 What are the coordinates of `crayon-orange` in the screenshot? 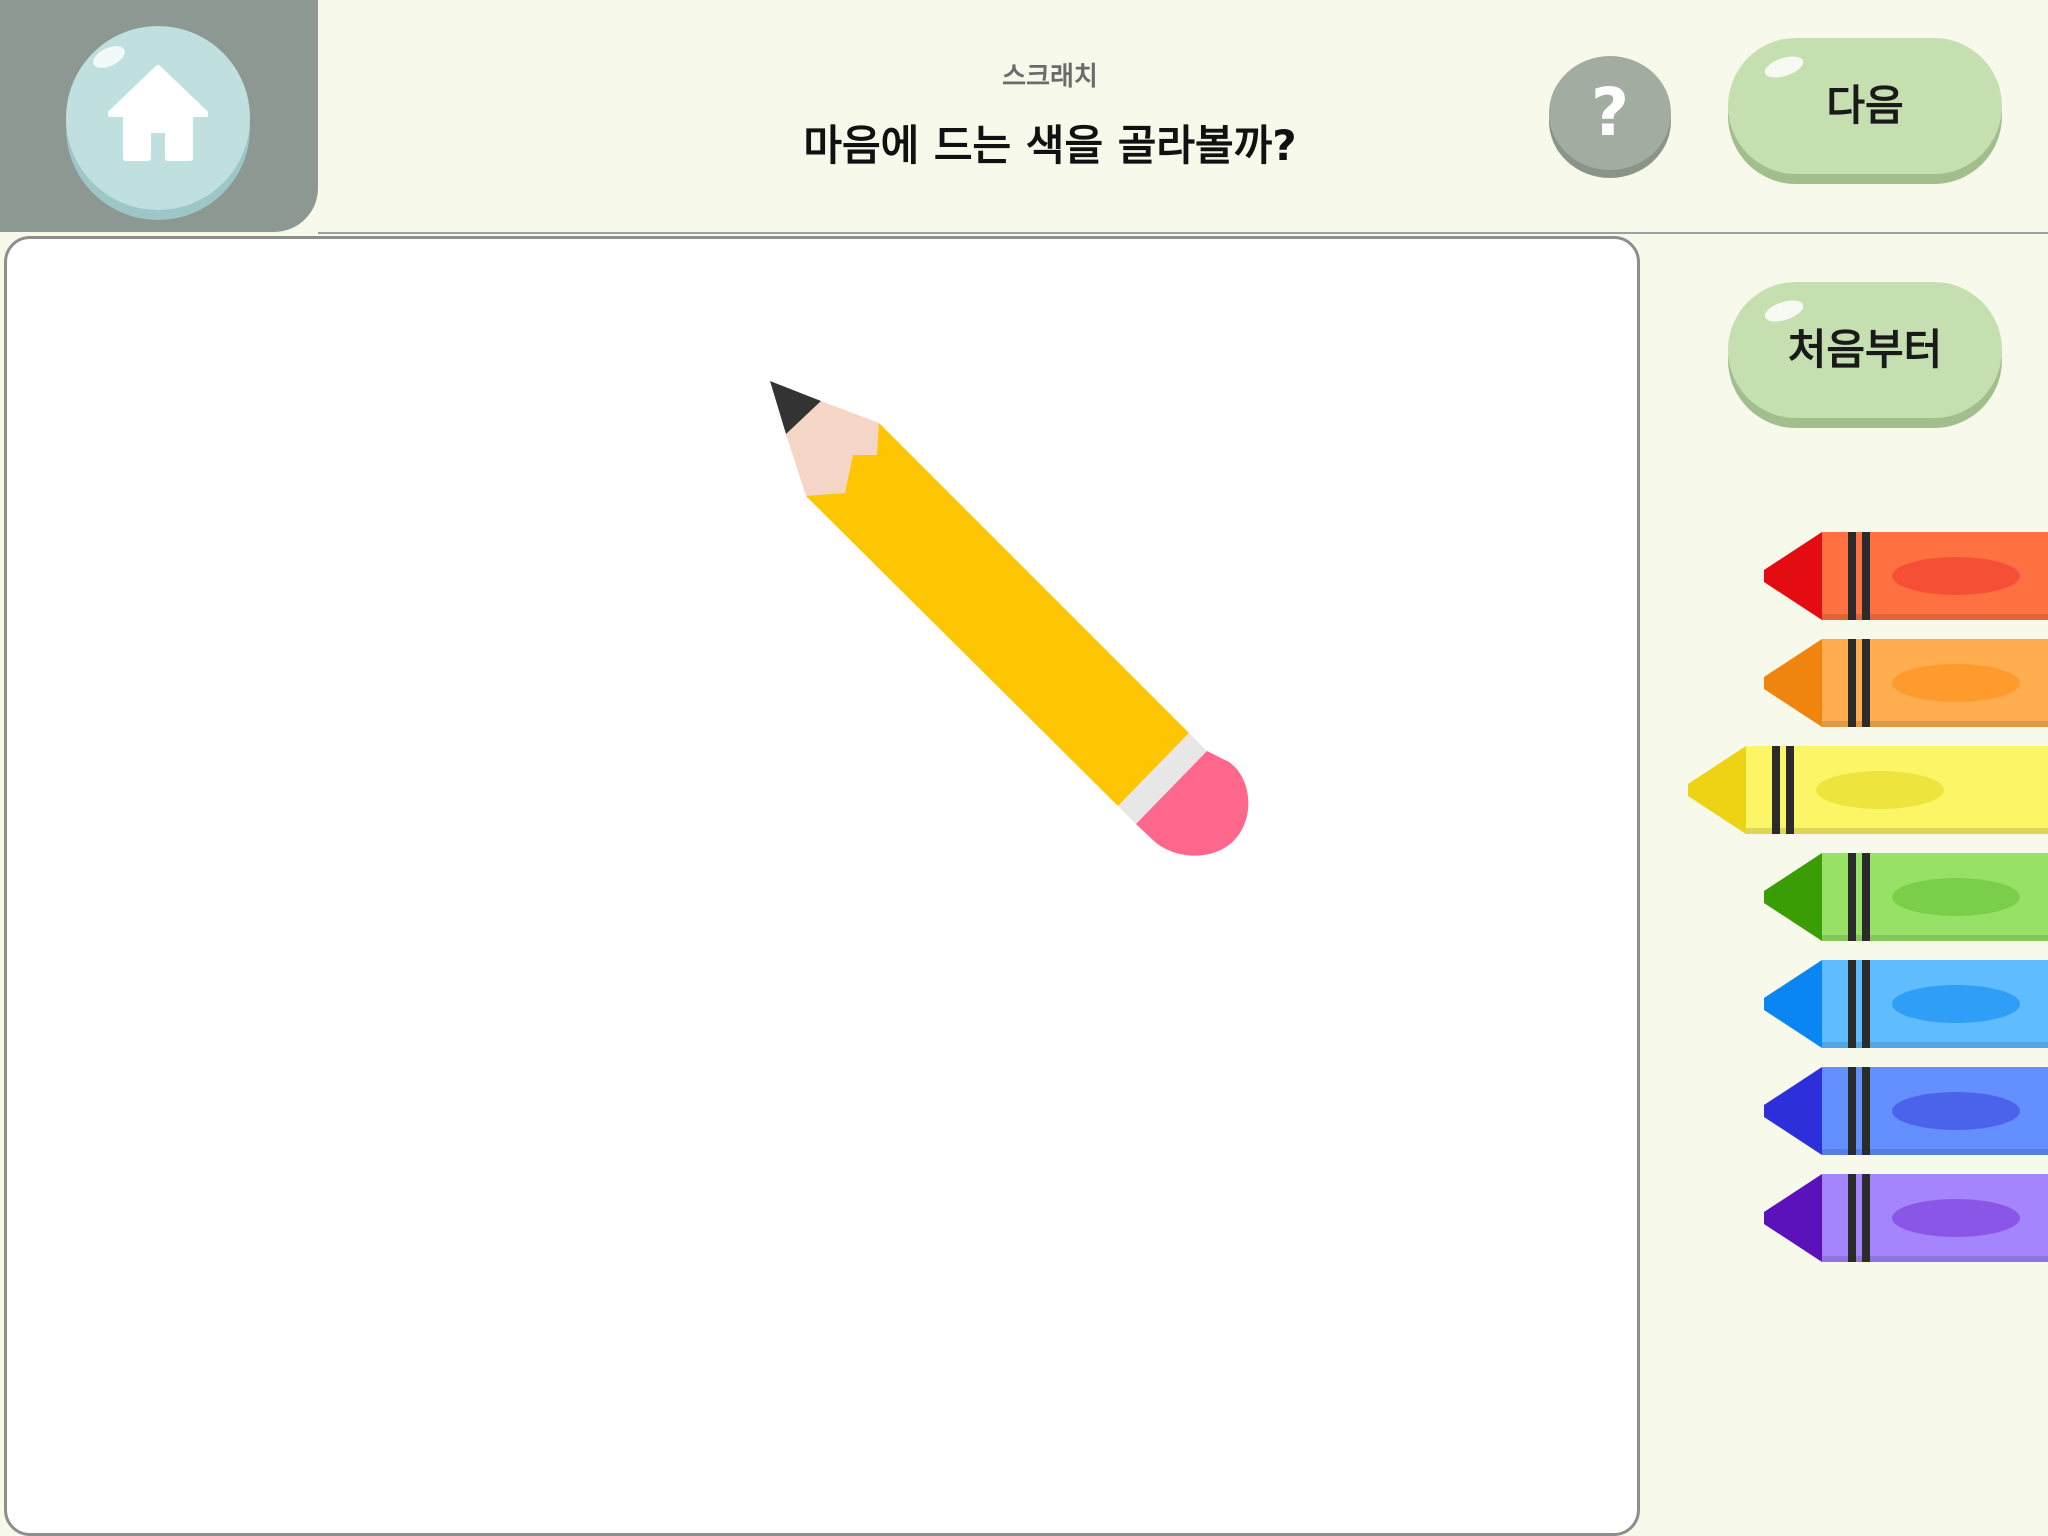 It's located at (1905, 683).